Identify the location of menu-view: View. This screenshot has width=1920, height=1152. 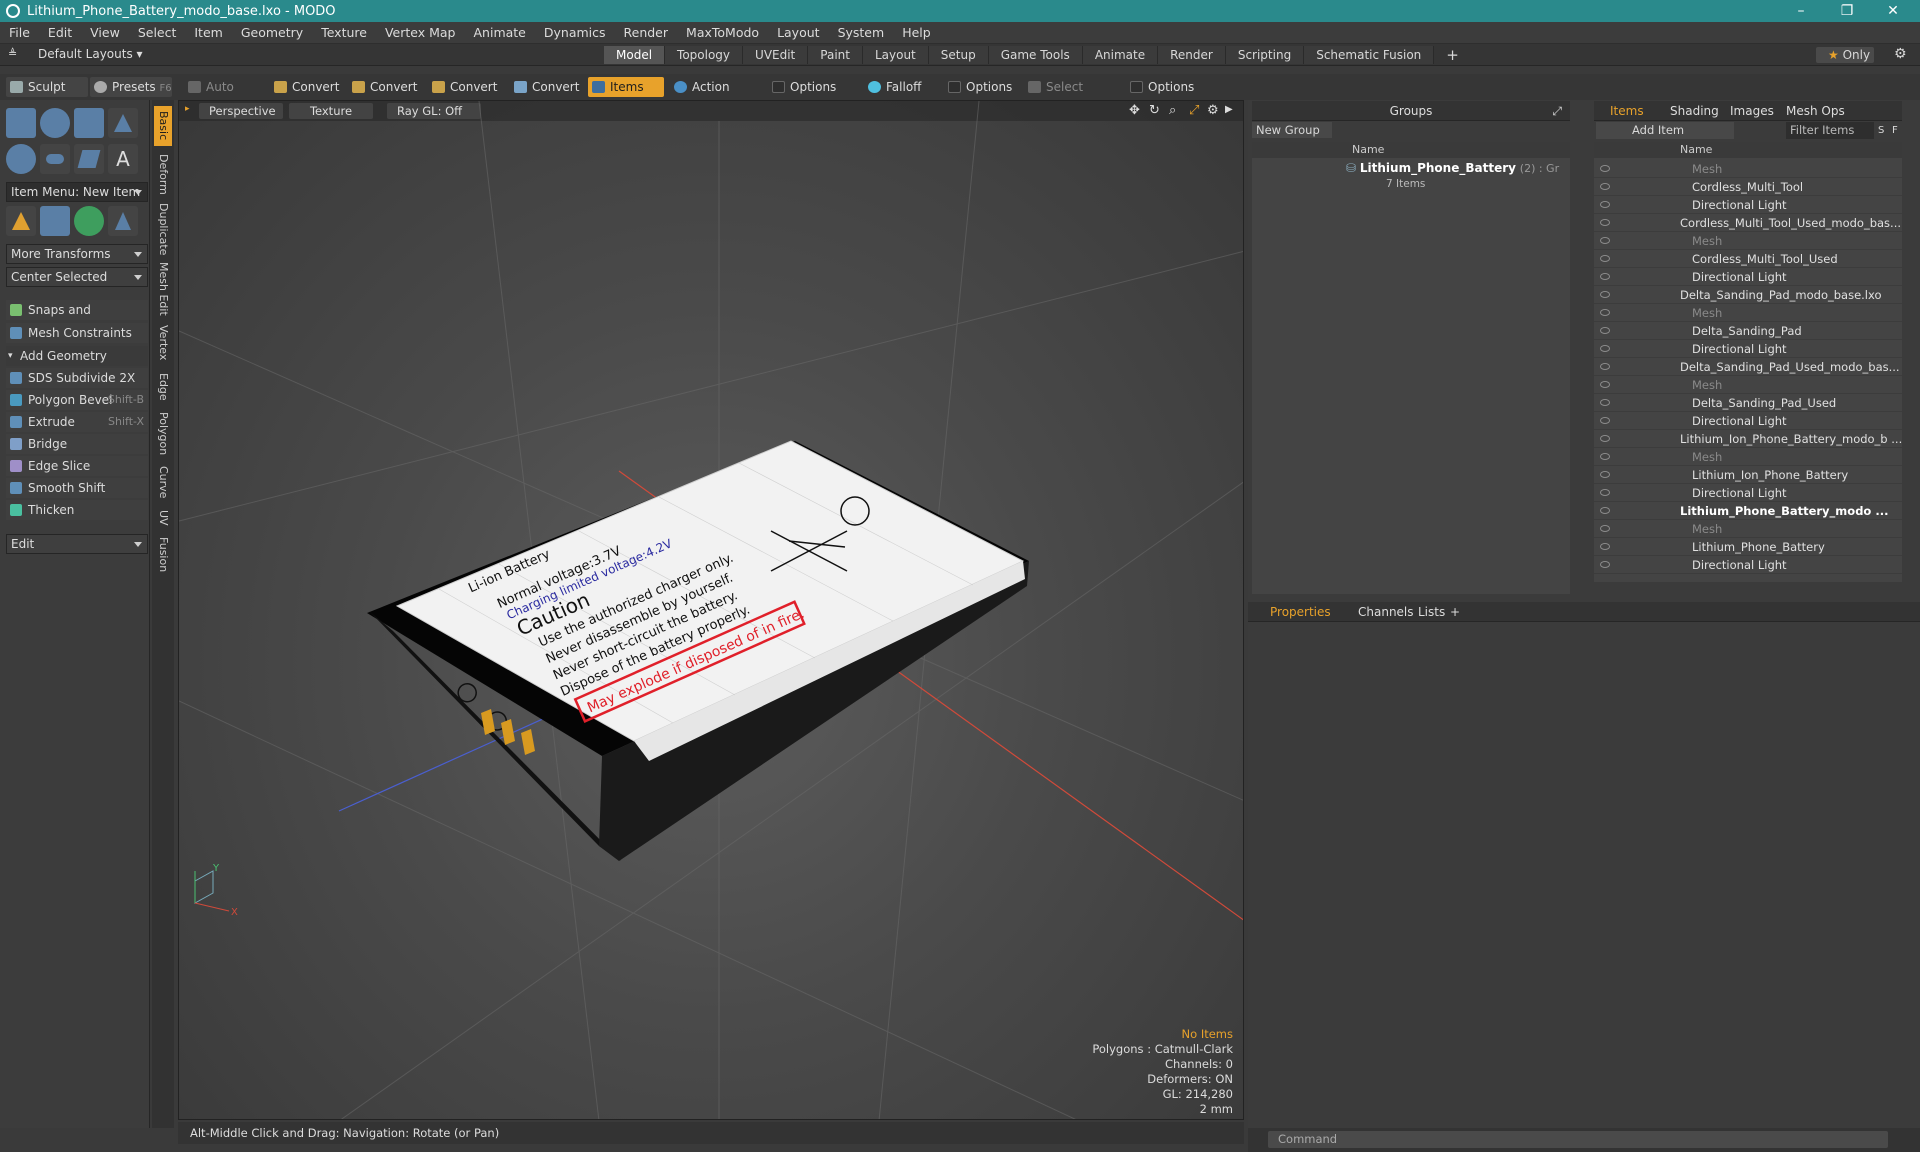
(105, 32).